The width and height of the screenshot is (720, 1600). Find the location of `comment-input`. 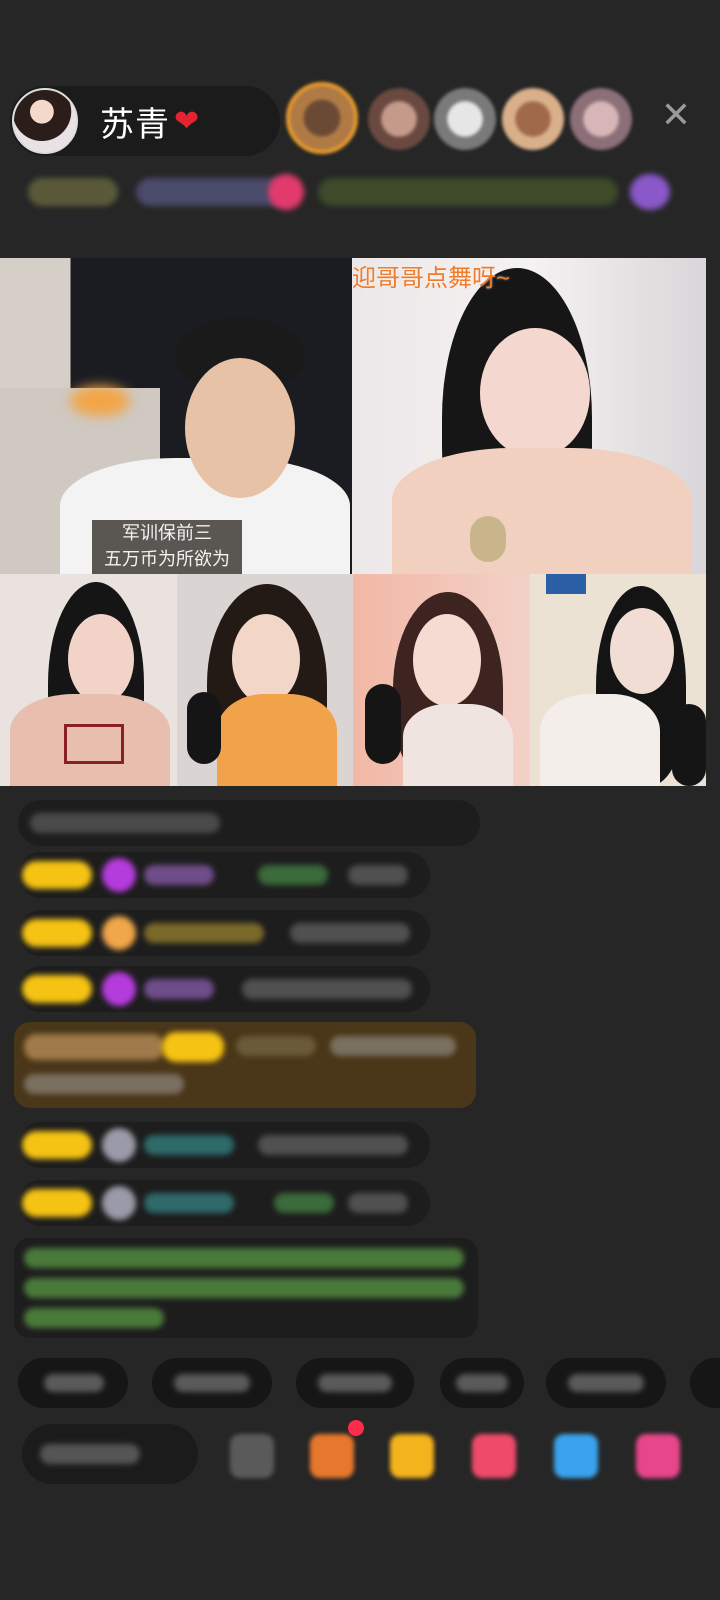

comment-input is located at coordinates (110, 1454).